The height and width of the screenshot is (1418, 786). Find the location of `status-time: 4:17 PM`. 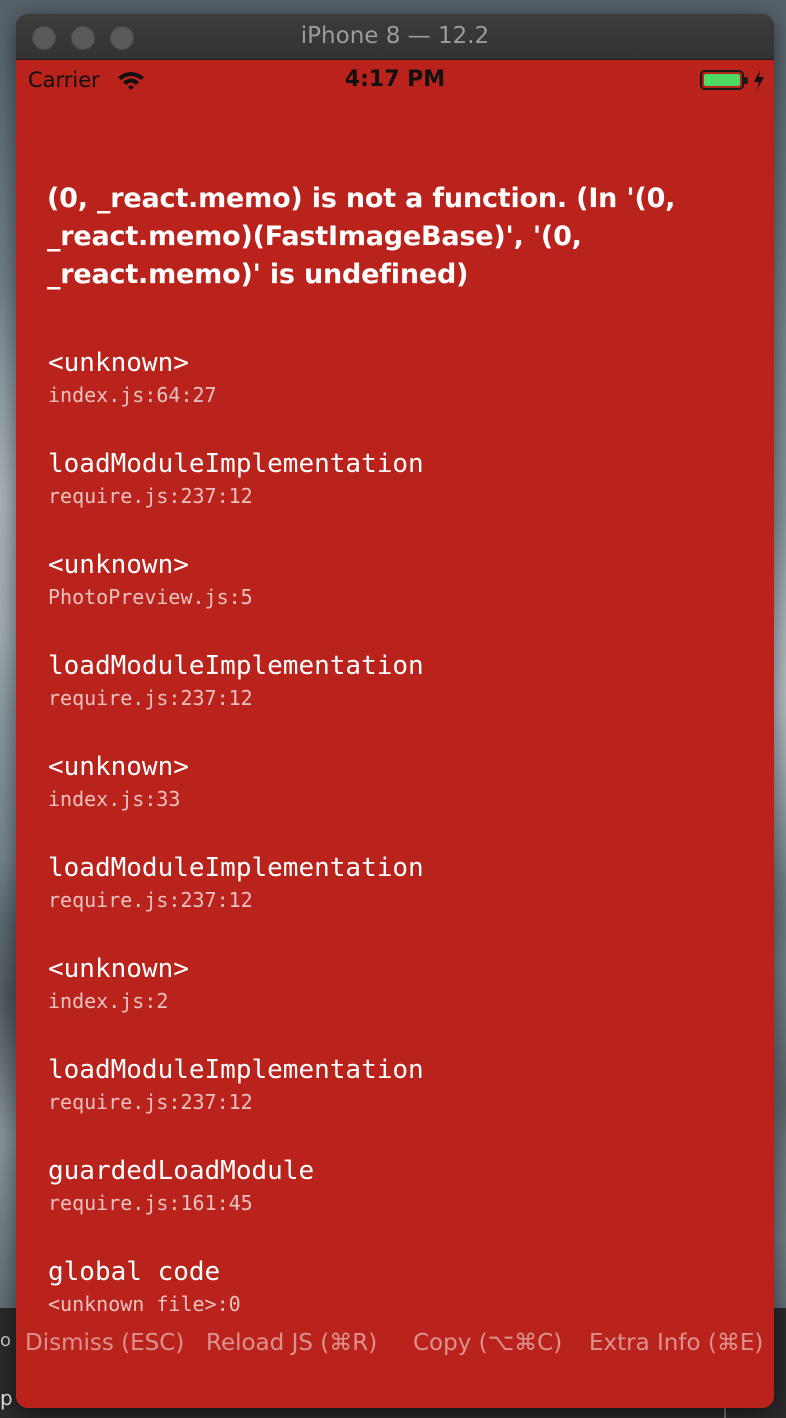

status-time: 4:17 PM is located at coordinates (395, 79).